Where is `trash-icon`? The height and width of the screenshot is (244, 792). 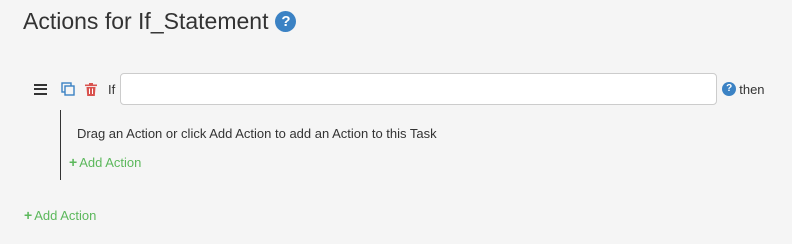 trash-icon is located at coordinates (91, 89).